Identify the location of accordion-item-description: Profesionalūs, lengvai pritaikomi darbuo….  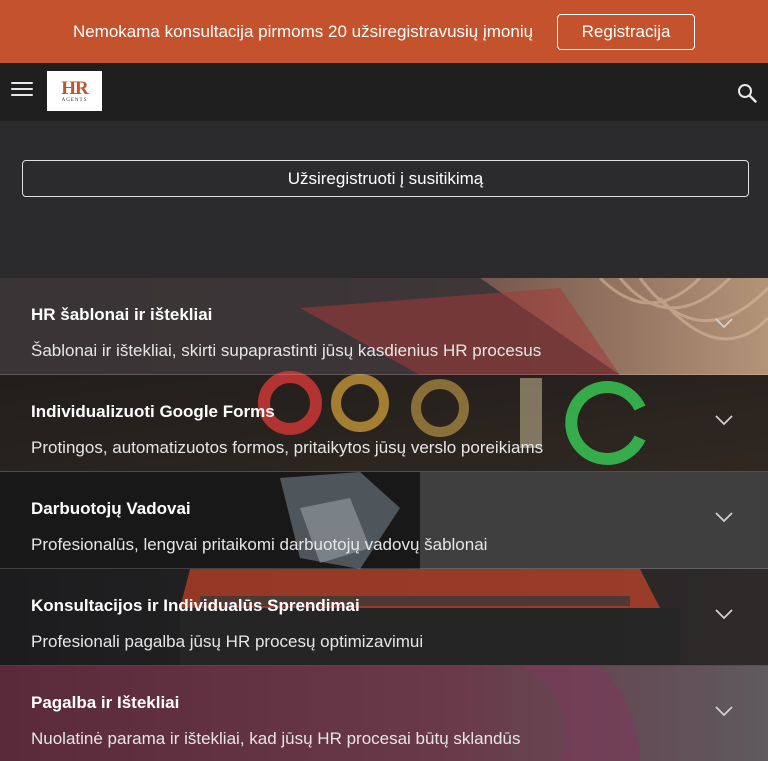
(259, 544).